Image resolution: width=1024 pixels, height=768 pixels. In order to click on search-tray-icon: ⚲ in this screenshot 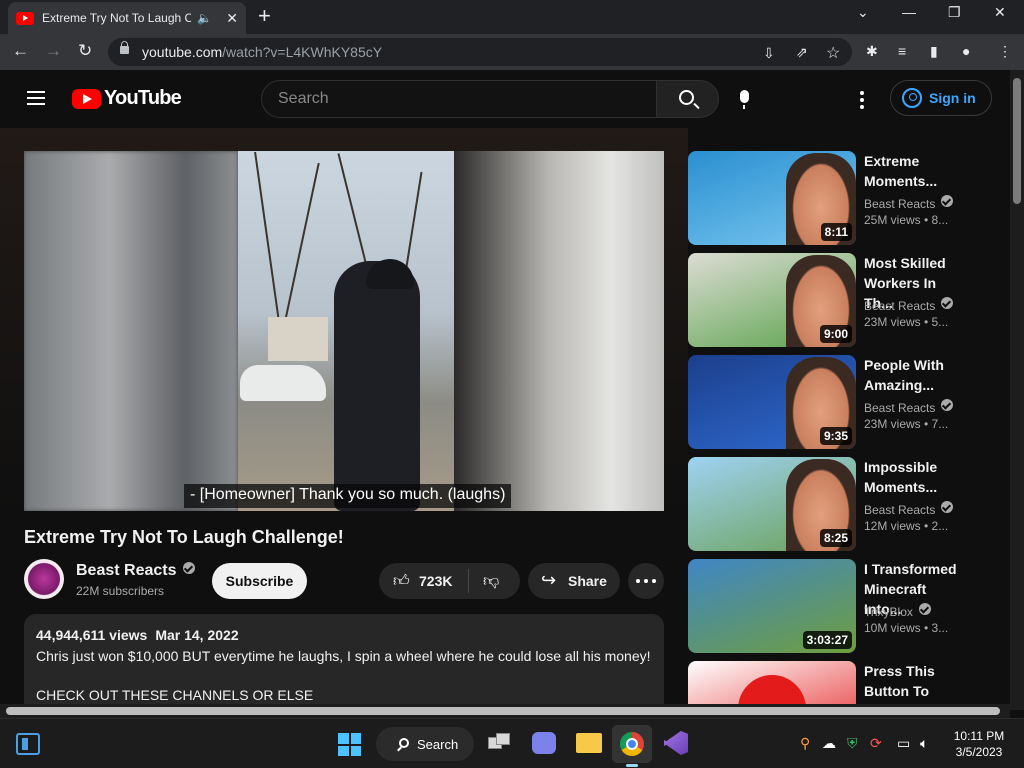, I will do `click(805, 743)`.